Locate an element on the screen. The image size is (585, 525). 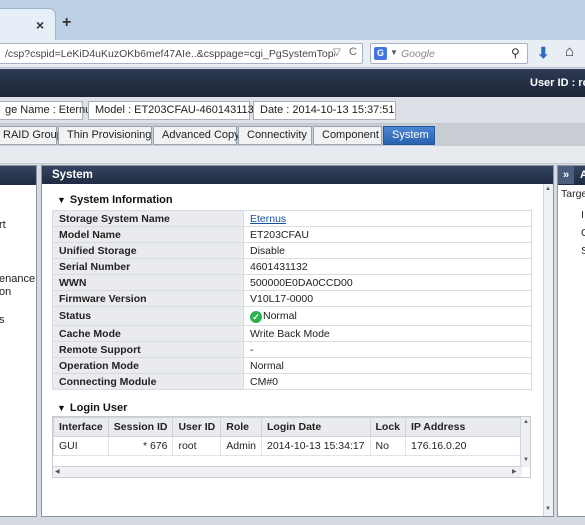
browser-tab: × is located at coordinates (28, 24).